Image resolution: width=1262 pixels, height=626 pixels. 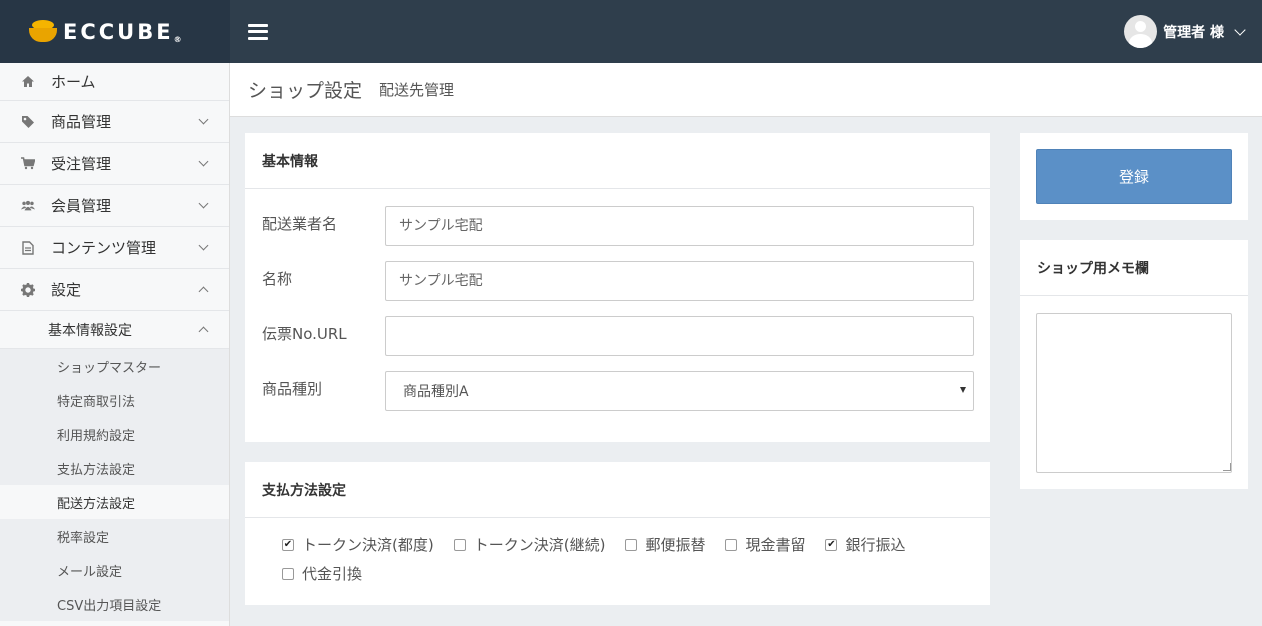 I want to click on cube-logo-icon, so click(x=43, y=31).